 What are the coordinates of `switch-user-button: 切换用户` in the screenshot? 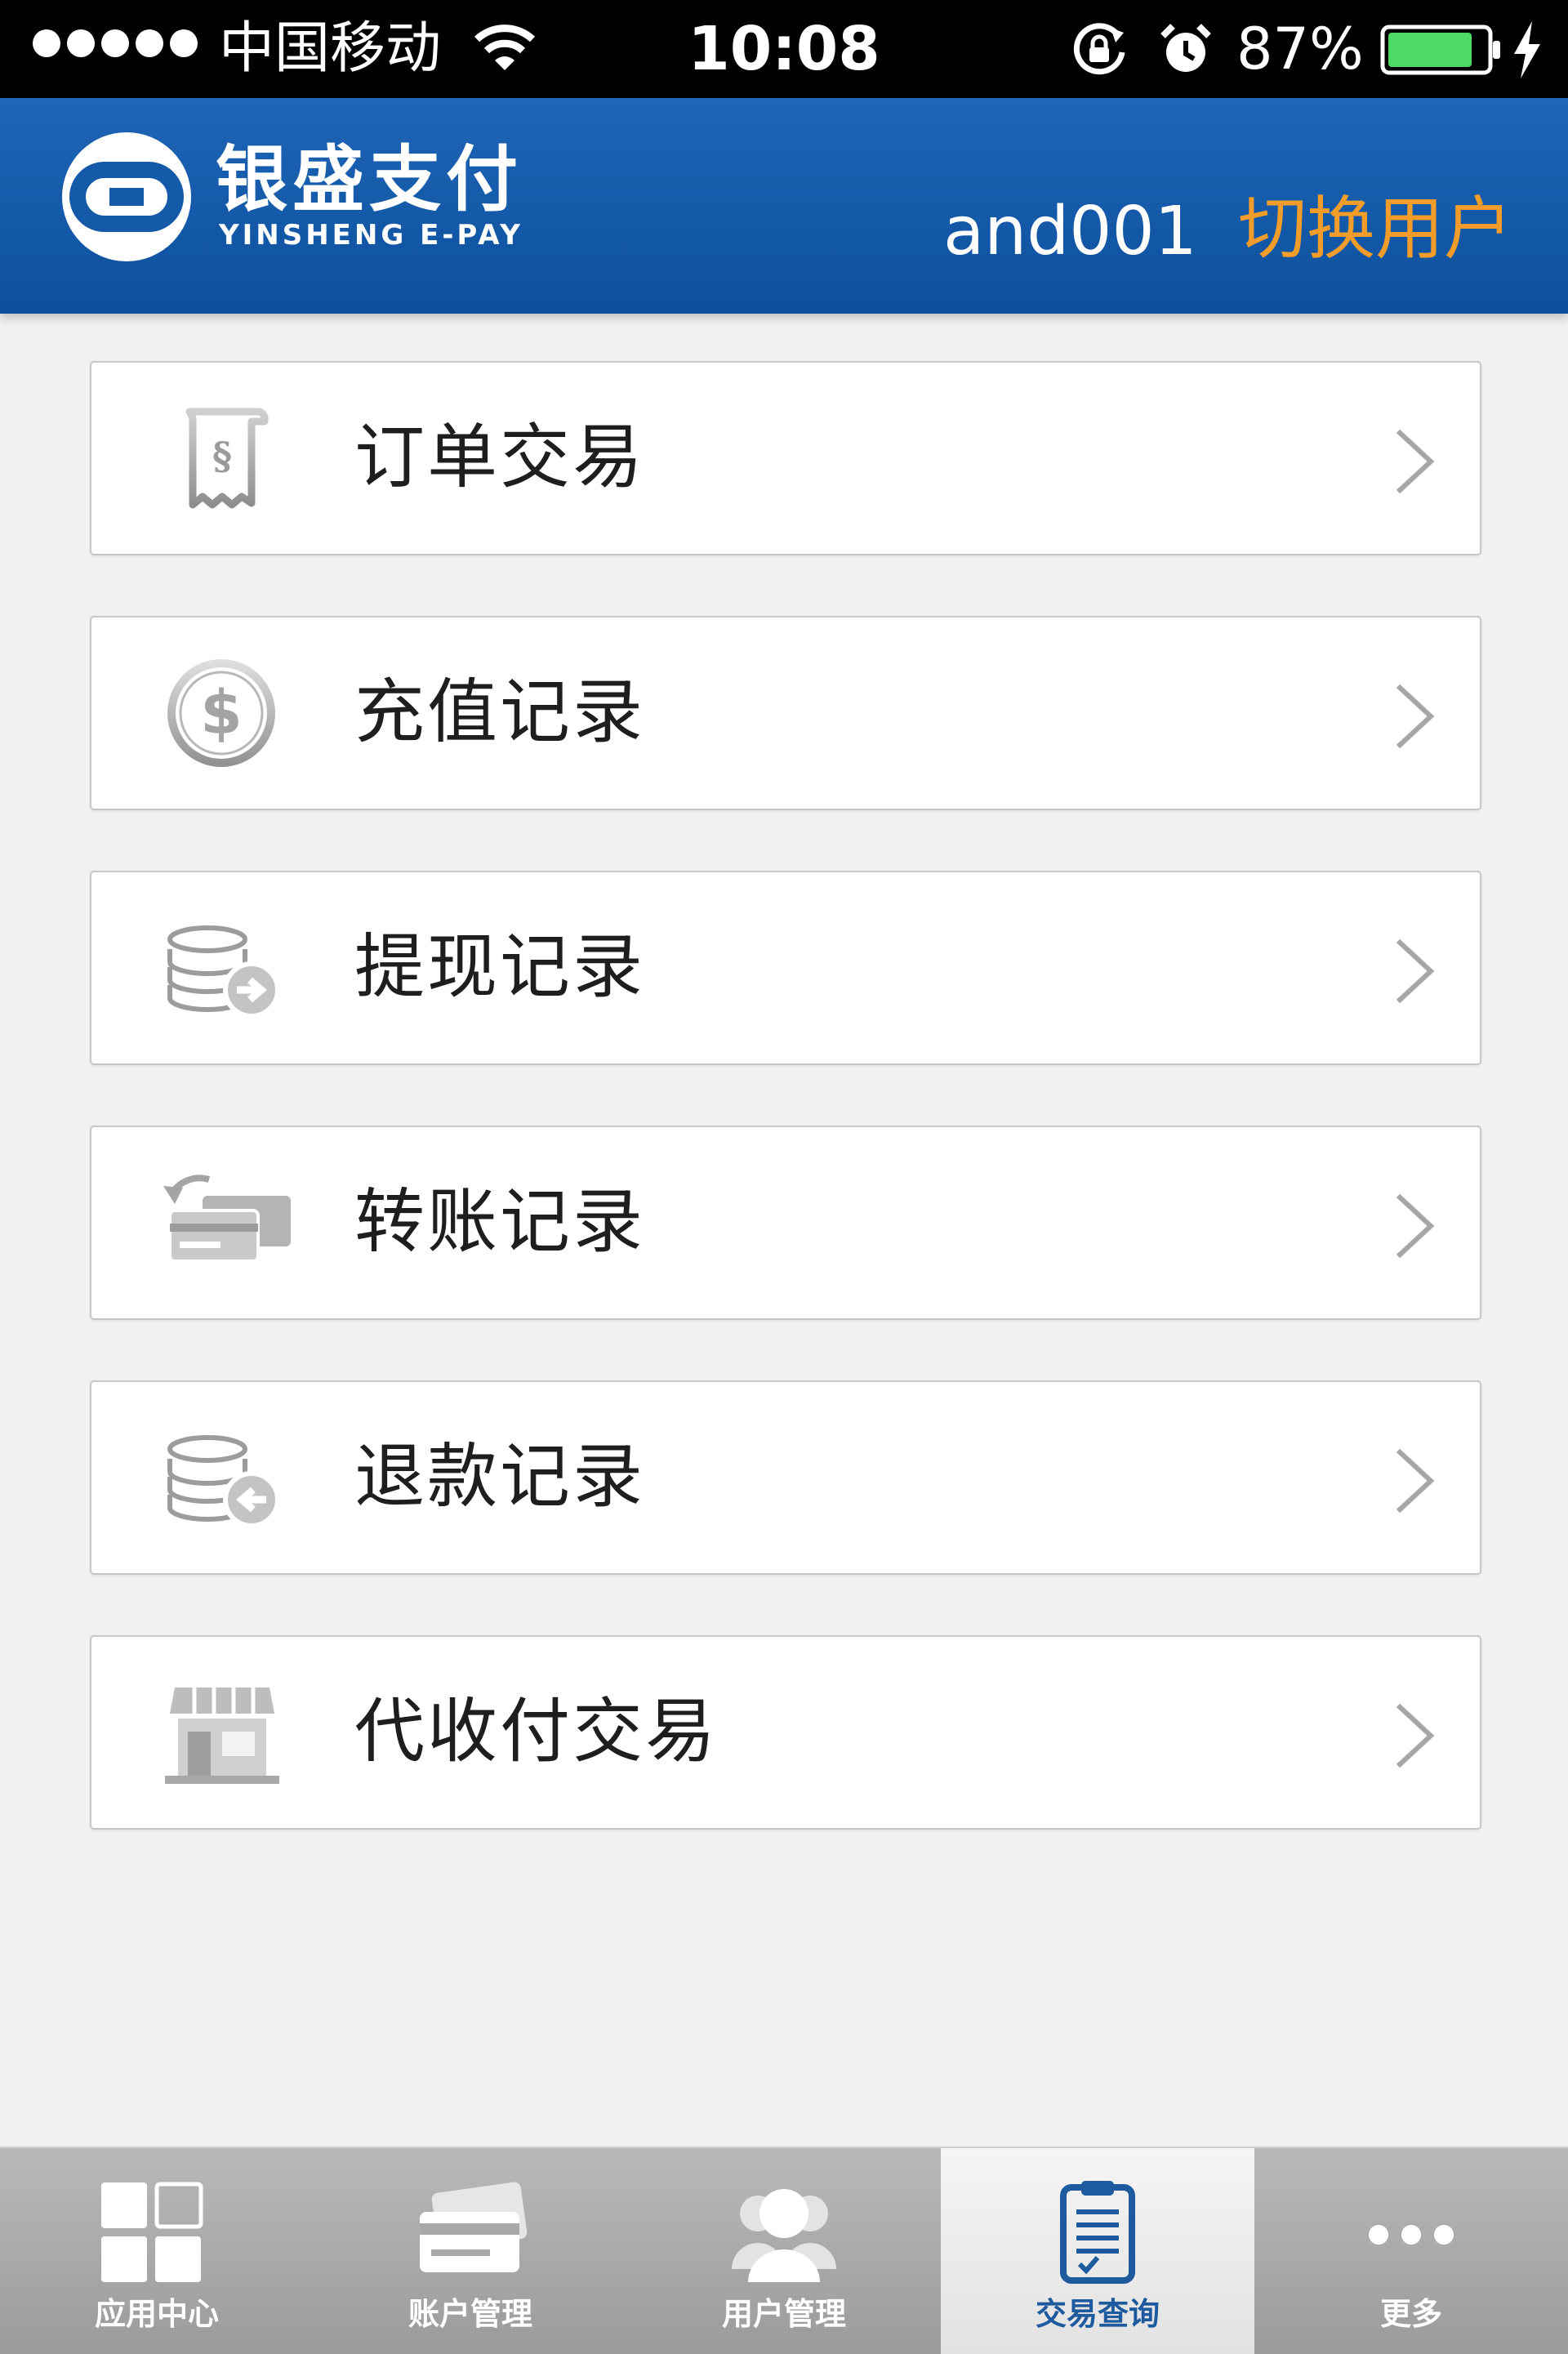 It's located at (1375, 229).